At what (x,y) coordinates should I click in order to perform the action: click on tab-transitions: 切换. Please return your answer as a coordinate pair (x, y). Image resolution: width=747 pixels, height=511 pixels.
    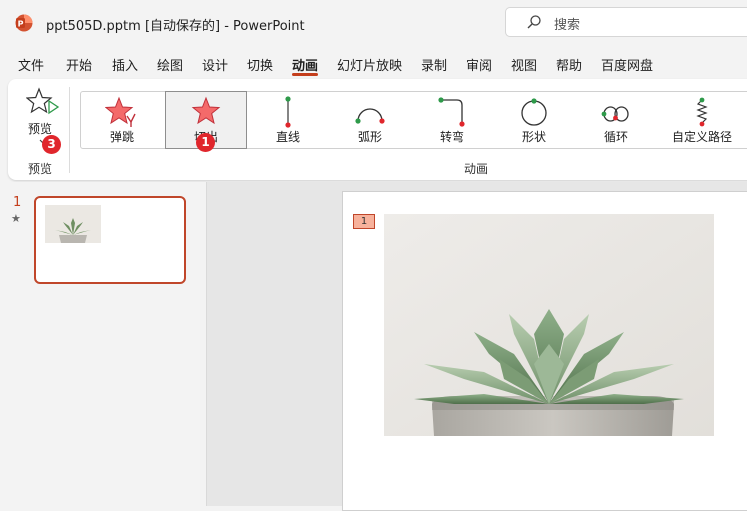
    Looking at the image, I should click on (260, 64).